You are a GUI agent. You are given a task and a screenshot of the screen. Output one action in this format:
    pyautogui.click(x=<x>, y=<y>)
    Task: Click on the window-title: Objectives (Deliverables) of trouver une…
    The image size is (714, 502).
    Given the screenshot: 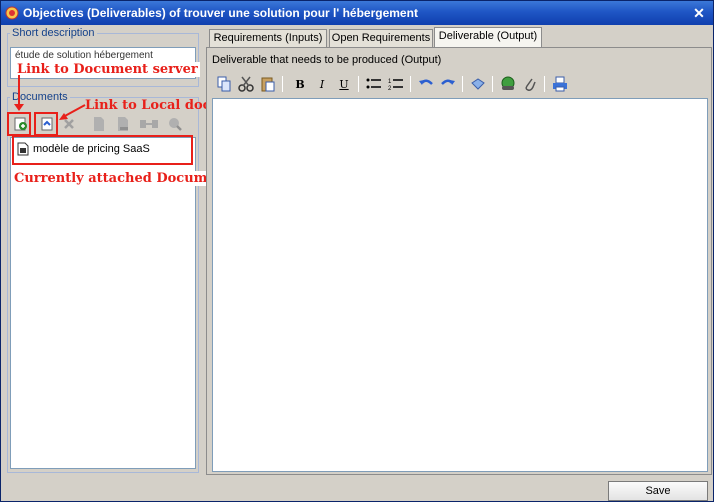 What is the action you would take?
    pyautogui.click(x=220, y=13)
    